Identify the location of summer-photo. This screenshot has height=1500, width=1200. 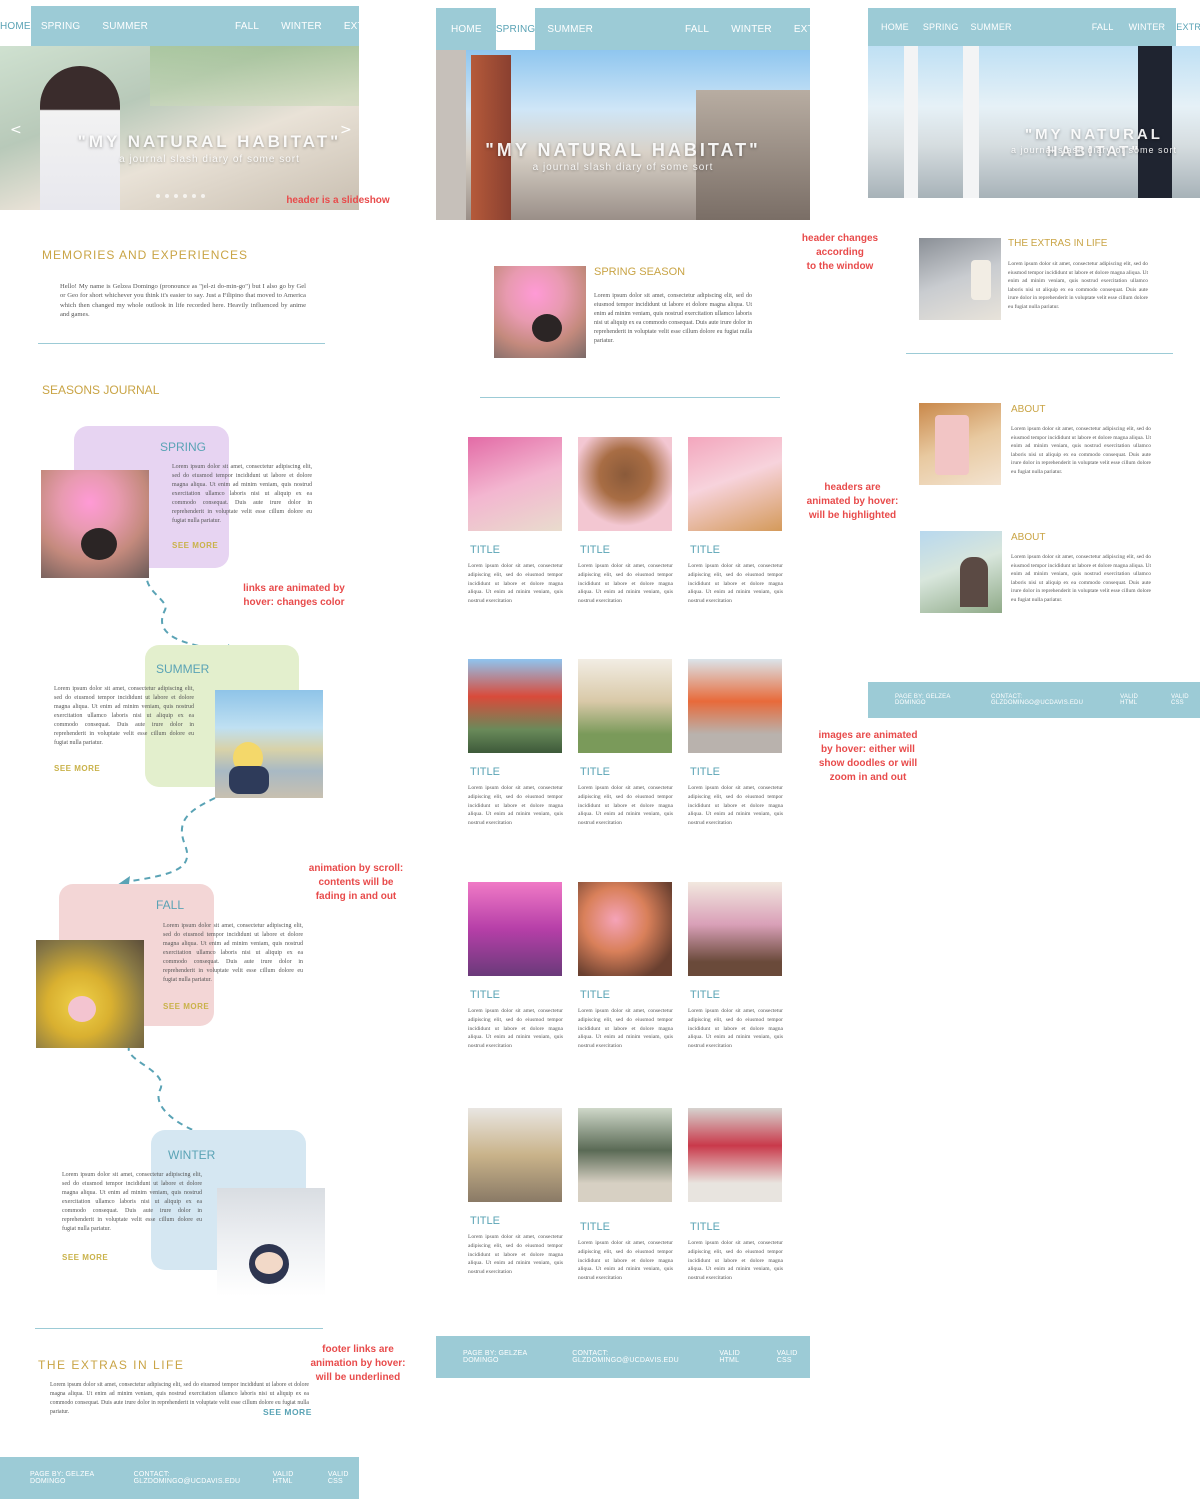
(269, 744).